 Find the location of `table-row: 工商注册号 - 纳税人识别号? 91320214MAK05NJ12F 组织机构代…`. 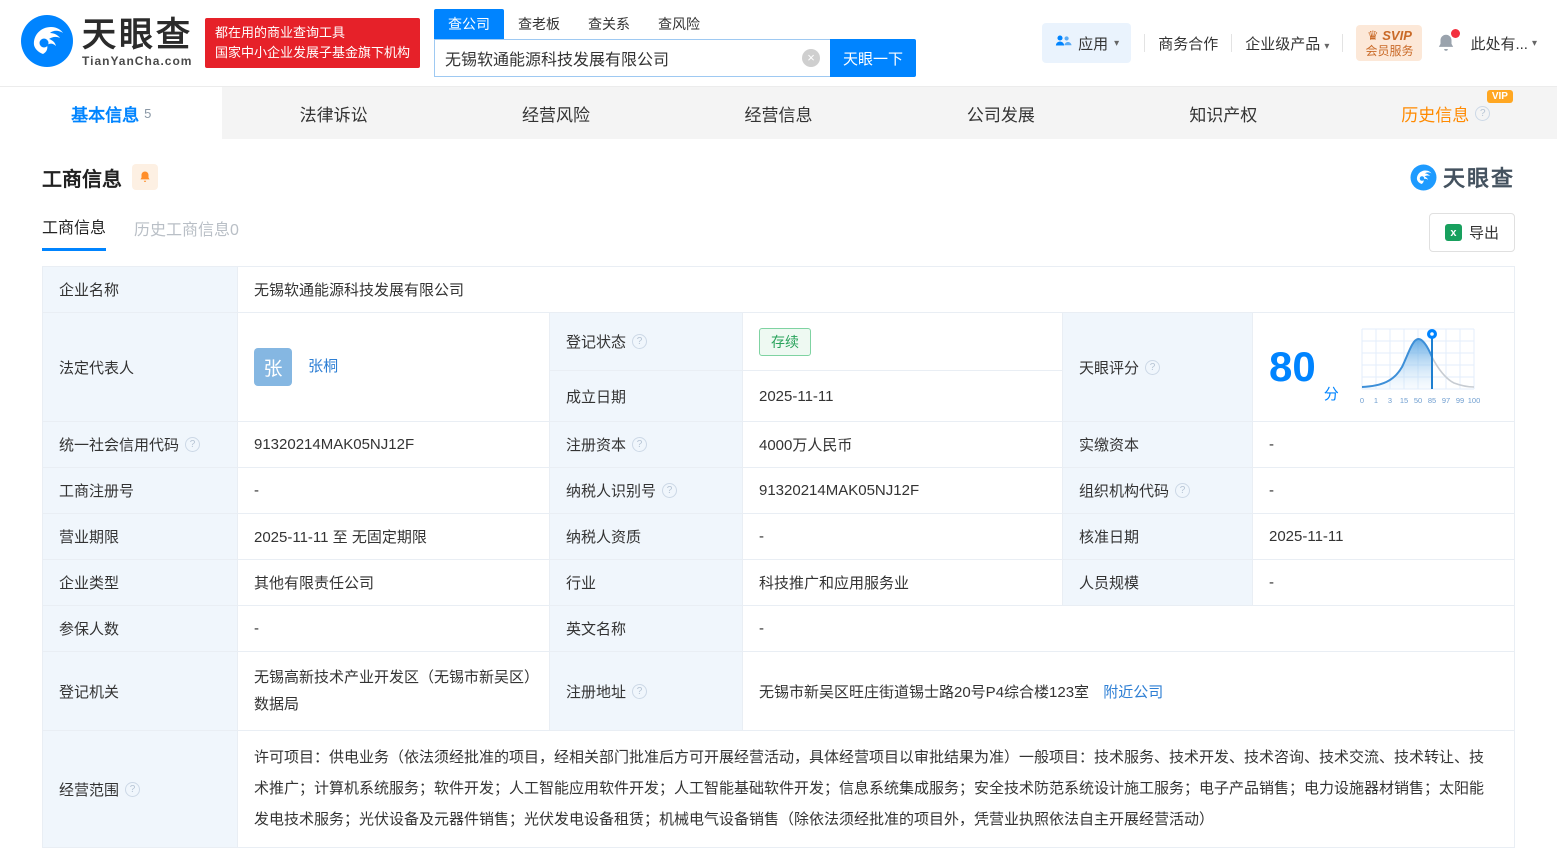

table-row: 工商注册号 - 纳税人识别号? 91320214MAK05NJ12F 组织机构代… is located at coordinates (778, 490).